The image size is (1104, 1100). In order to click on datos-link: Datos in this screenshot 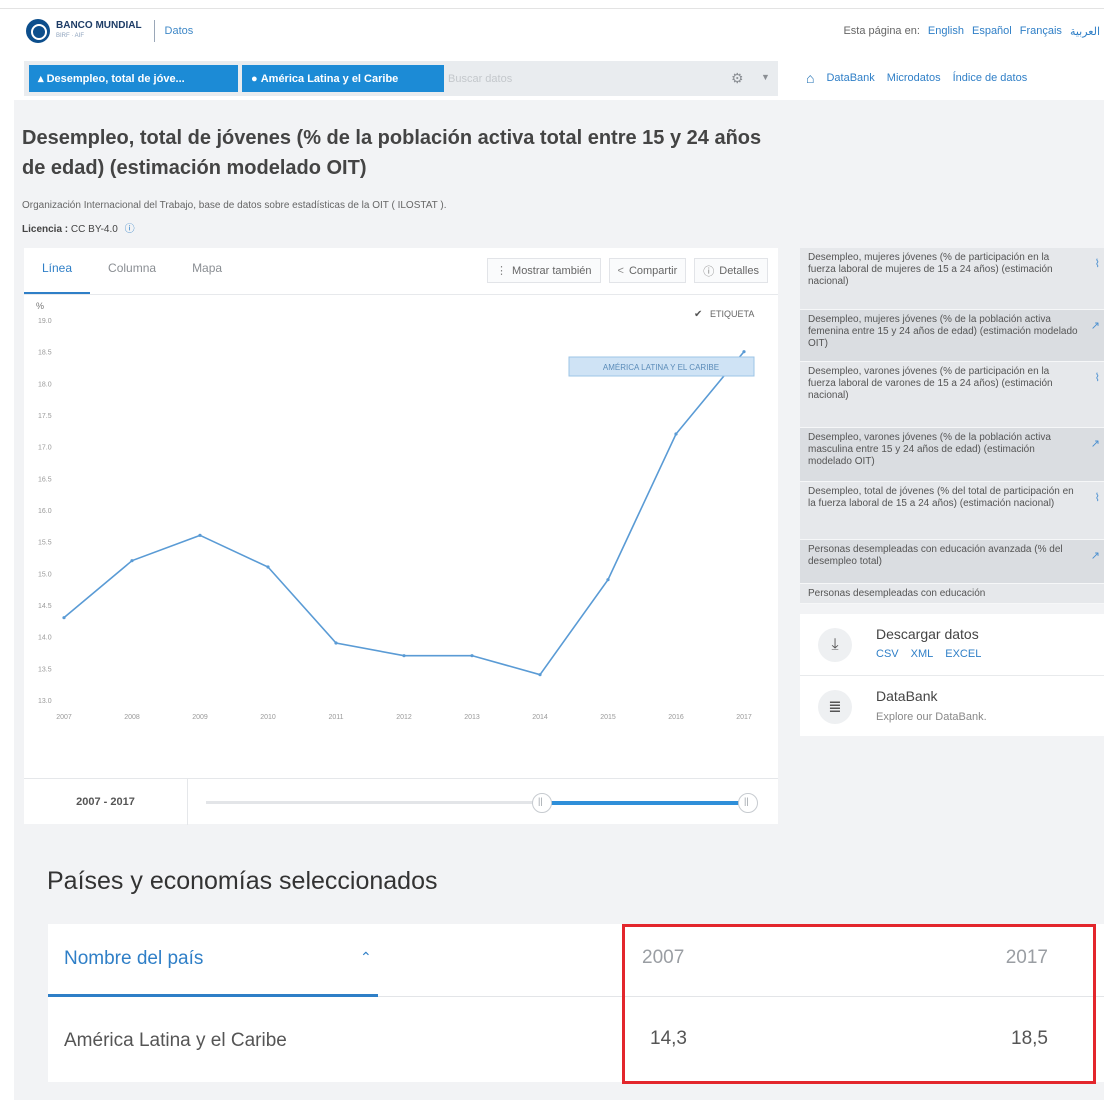, I will do `click(179, 31)`.